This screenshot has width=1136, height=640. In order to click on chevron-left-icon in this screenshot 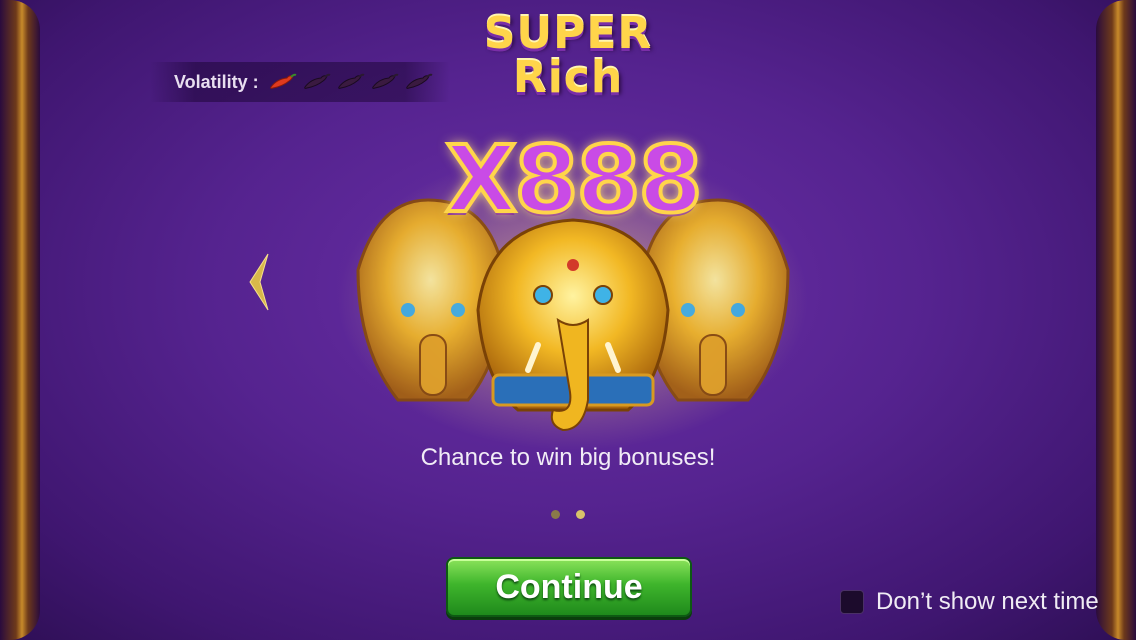, I will do `click(259, 282)`.